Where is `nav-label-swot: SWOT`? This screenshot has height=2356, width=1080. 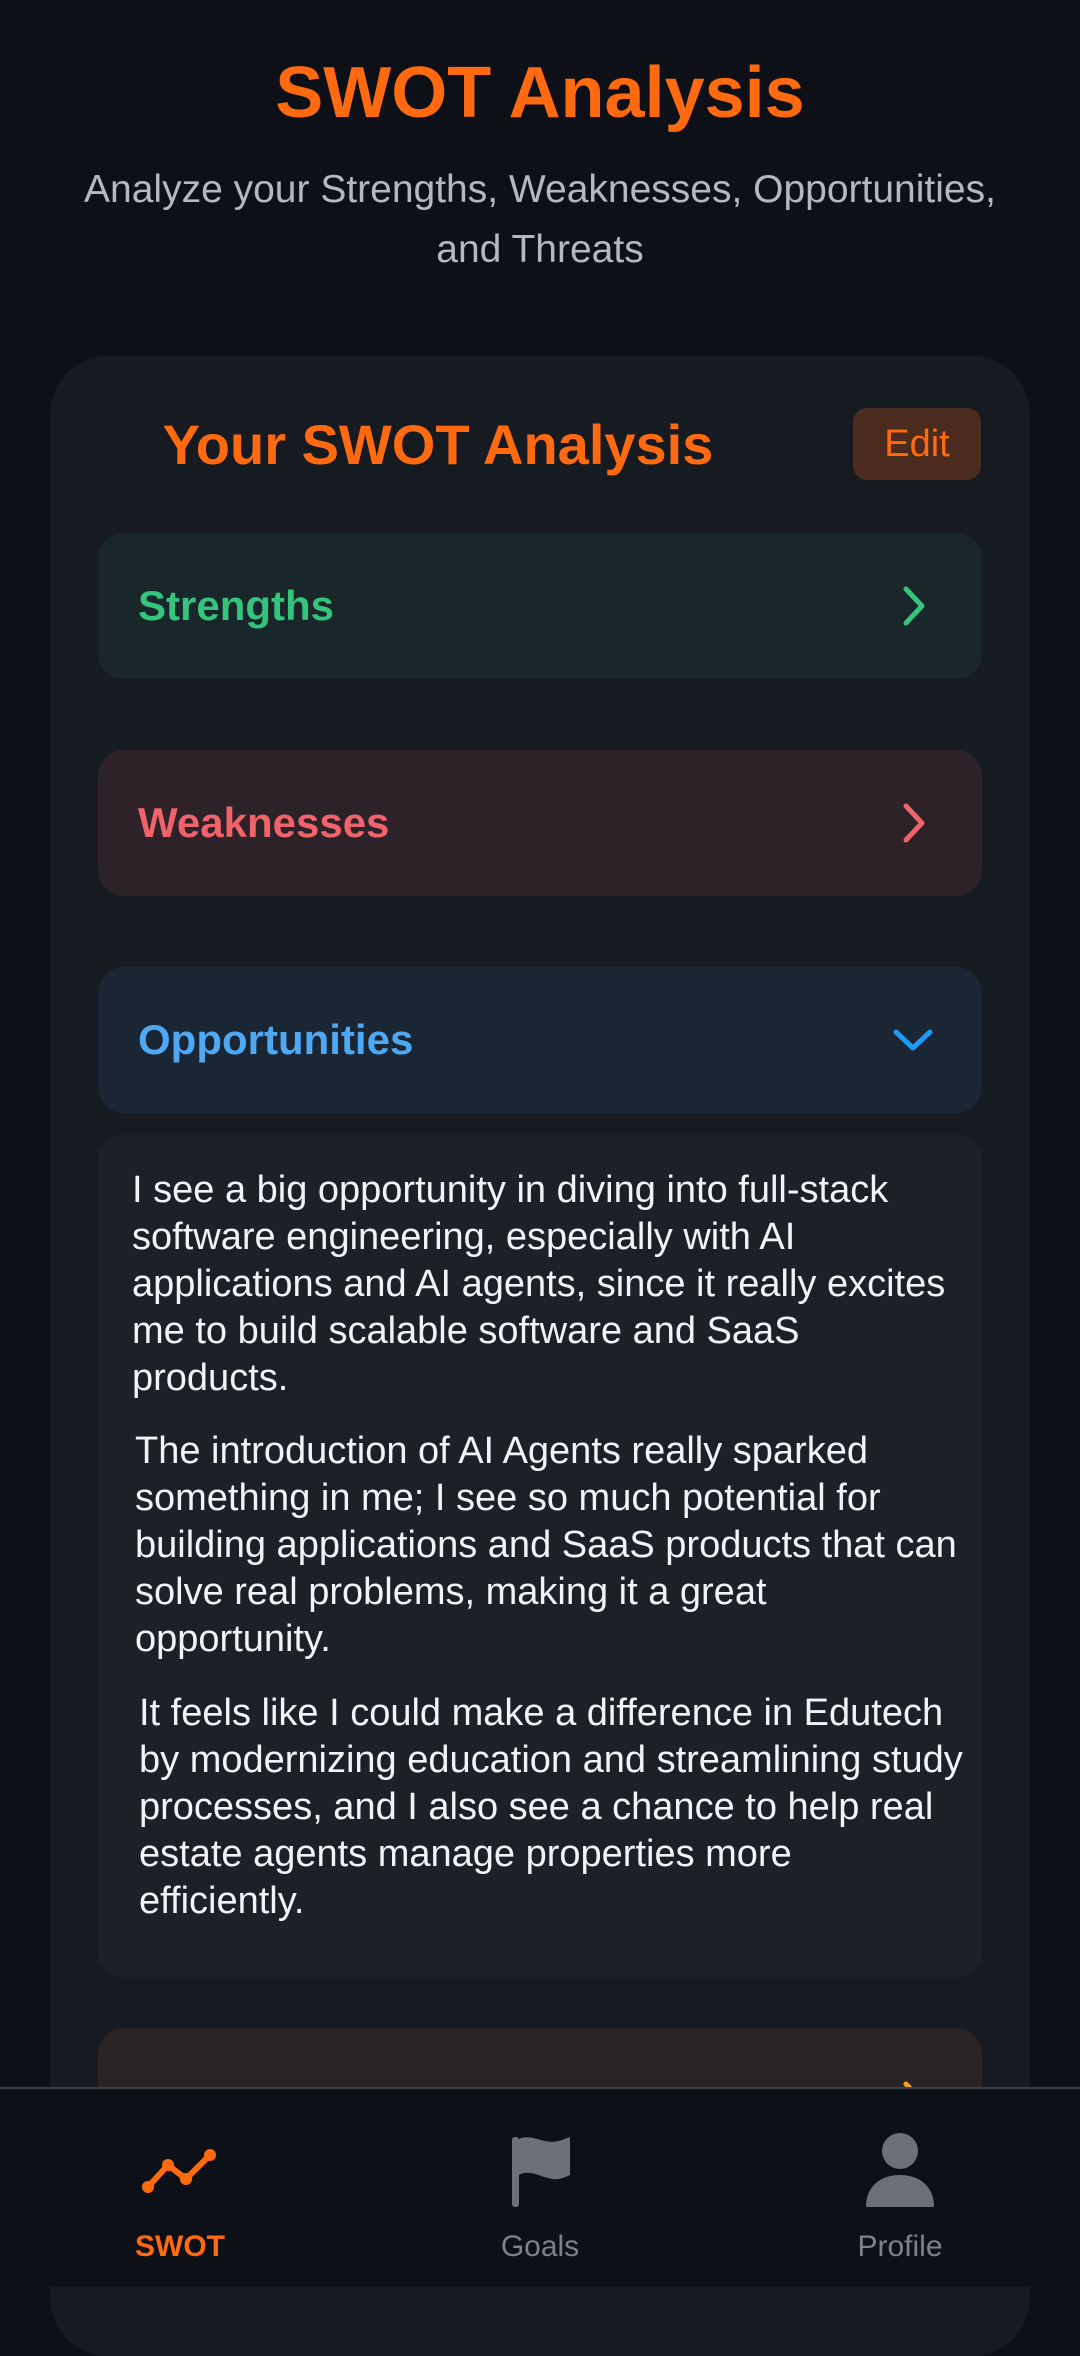
nav-label-swot: SWOT is located at coordinates (180, 2246).